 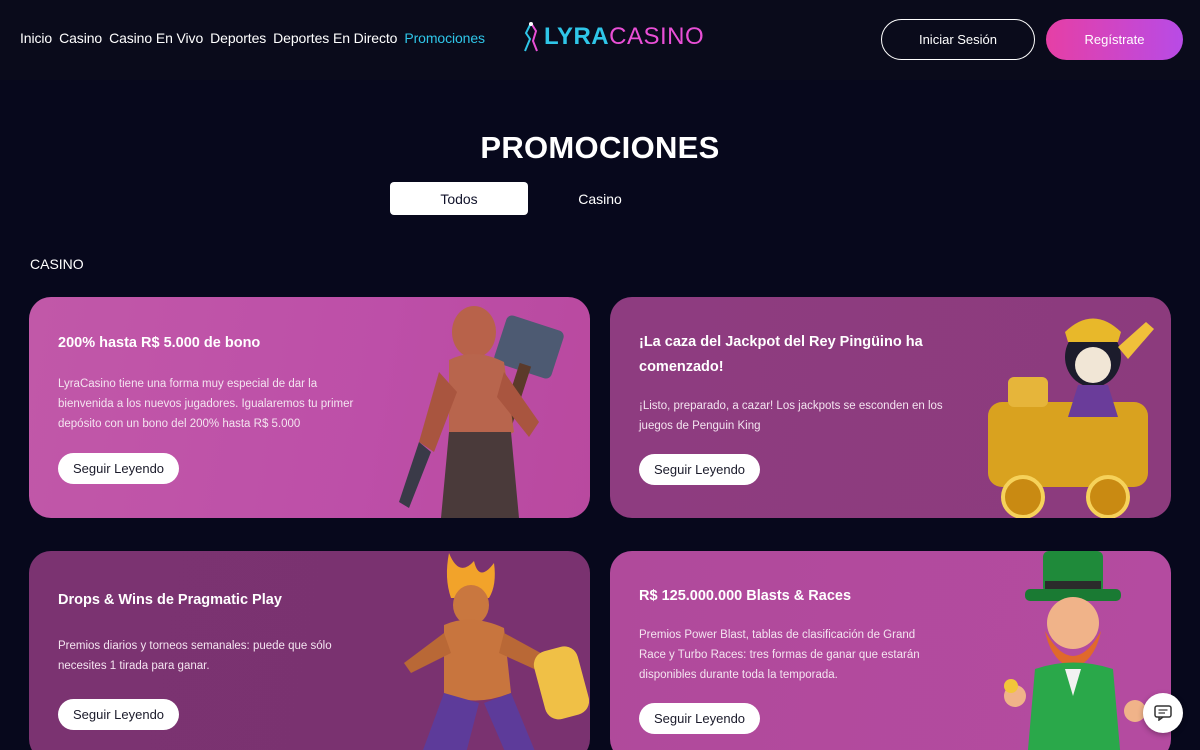 What do you see at coordinates (577, 36) in the screenshot?
I see `logo-text-lyra: LYRA` at bounding box center [577, 36].